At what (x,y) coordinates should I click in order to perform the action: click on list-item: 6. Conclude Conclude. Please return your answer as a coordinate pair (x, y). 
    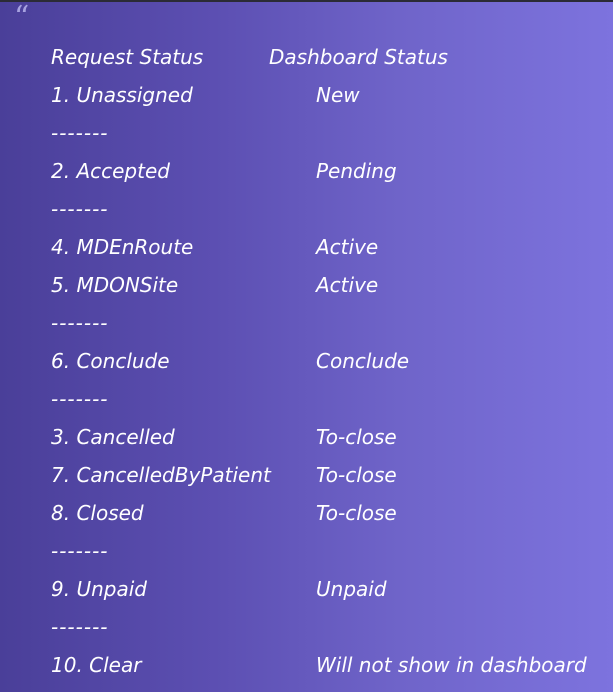
    Looking at the image, I should click on (306, 361).